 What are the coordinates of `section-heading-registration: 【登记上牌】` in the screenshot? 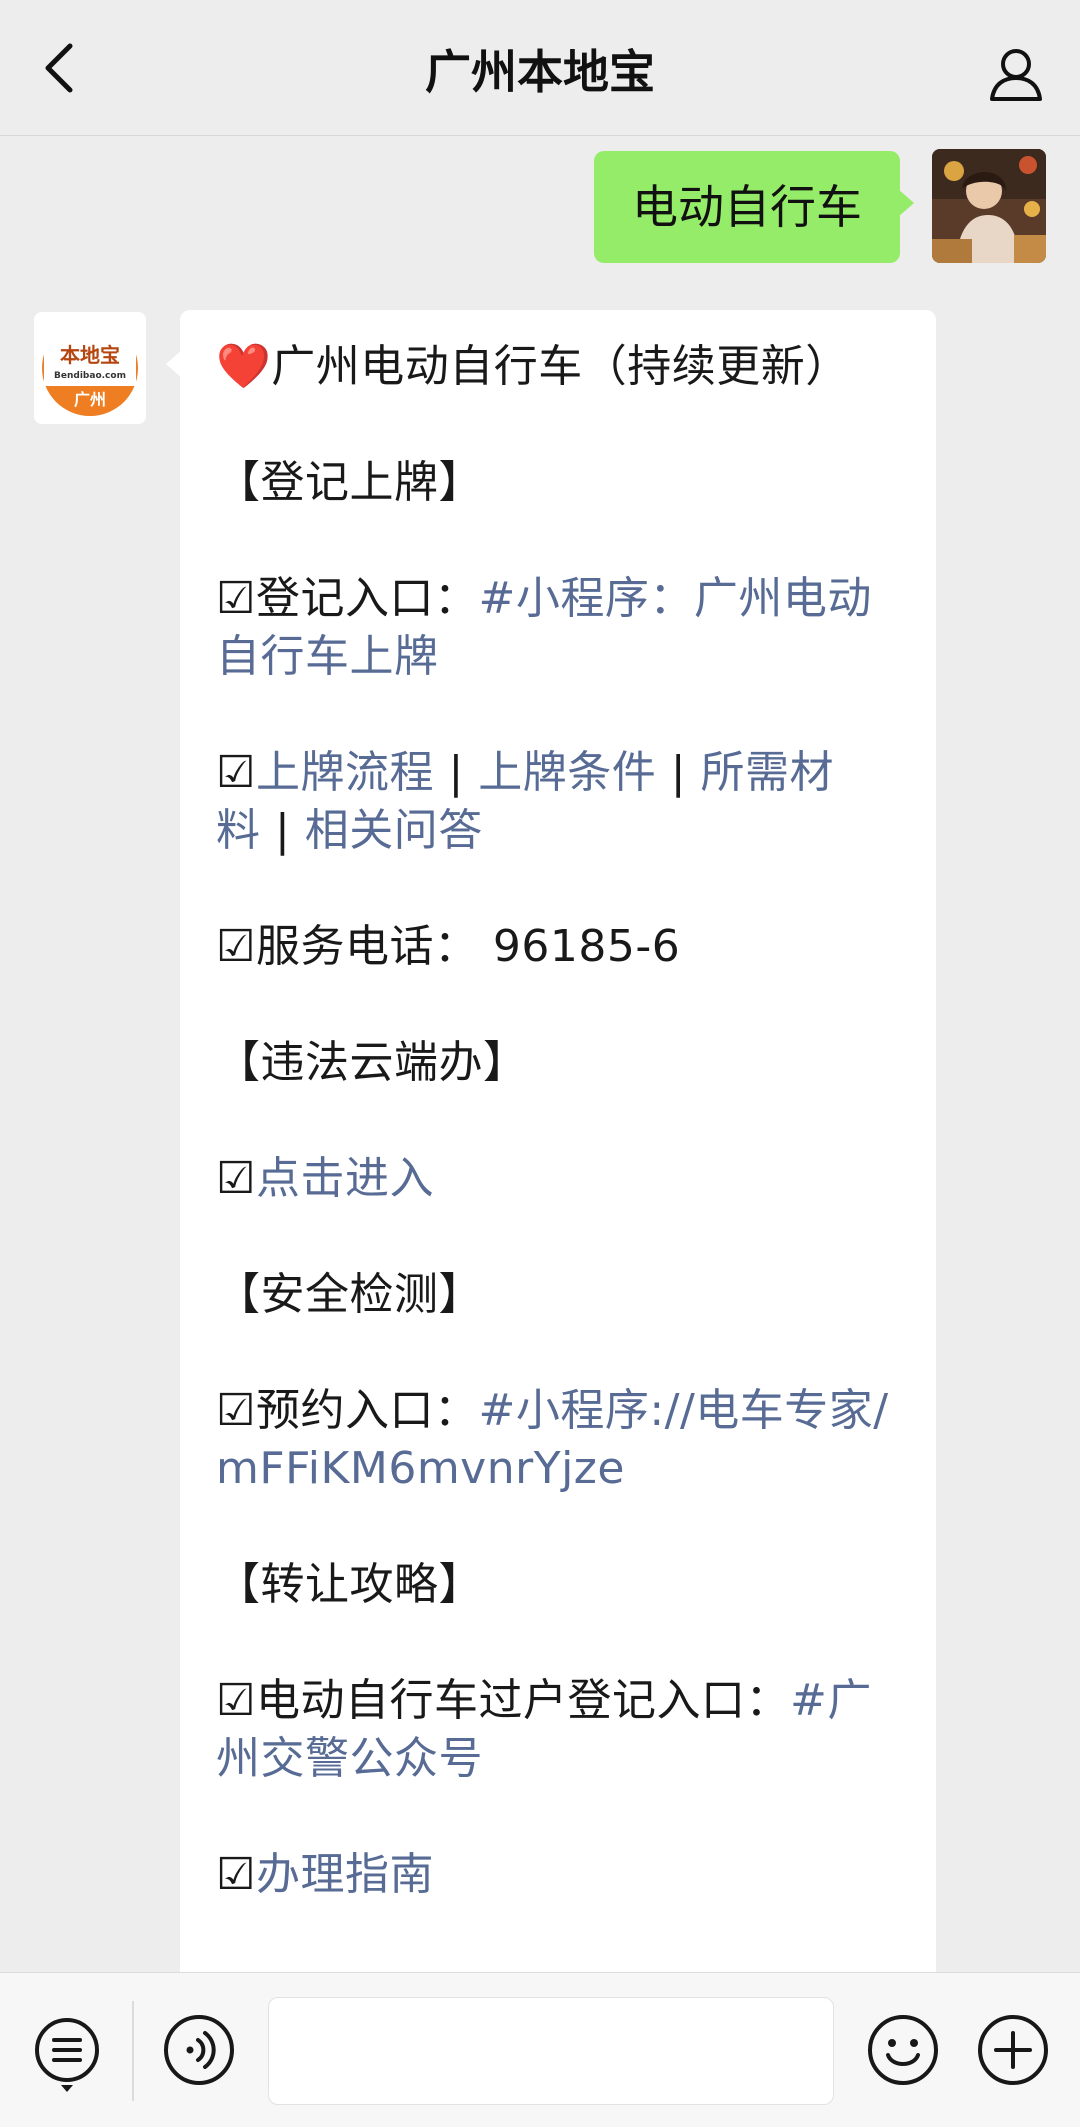 It's located at (349, 482).